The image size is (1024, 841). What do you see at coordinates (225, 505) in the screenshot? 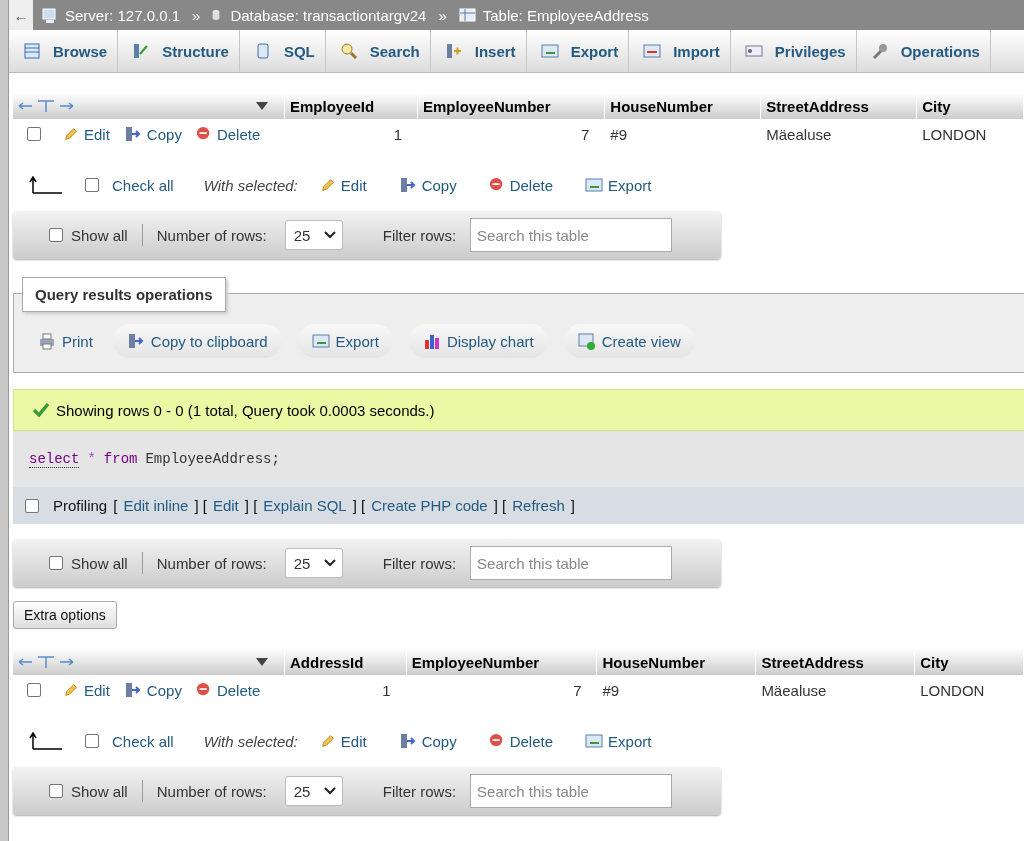
I see `action-link: Edit` at bounding box center [225, 505].